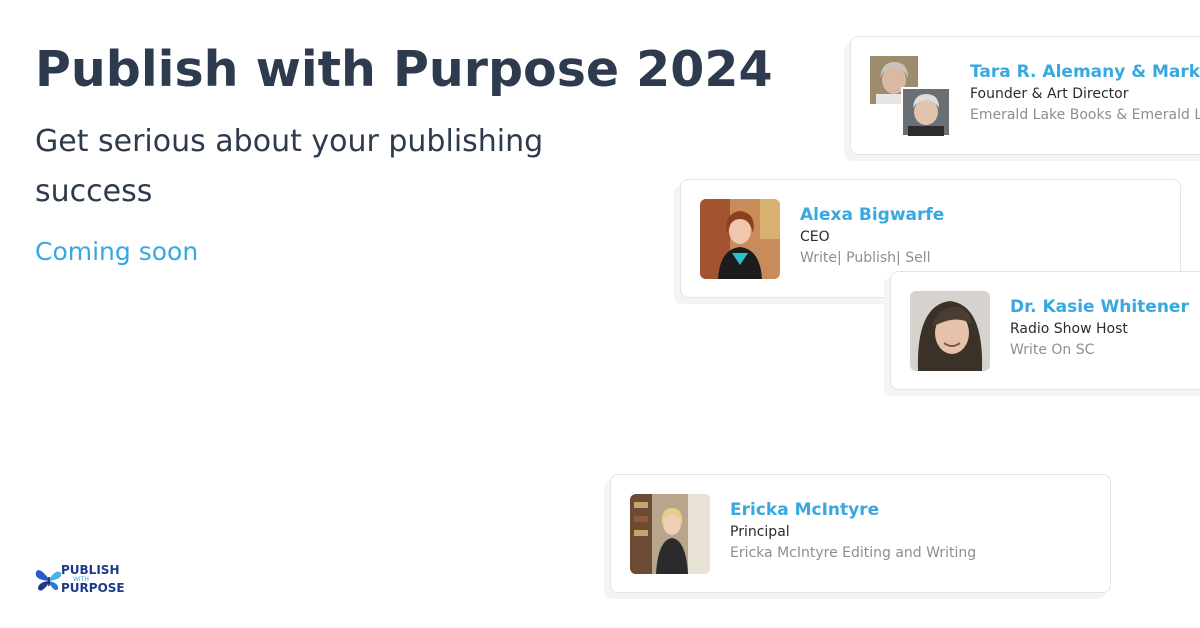 The height and width of the screenshot is (628, 1200). Describe the element at coordinates (1052, 350) in the screenshot. I see `speaker-organization: Write On SC` at that location.